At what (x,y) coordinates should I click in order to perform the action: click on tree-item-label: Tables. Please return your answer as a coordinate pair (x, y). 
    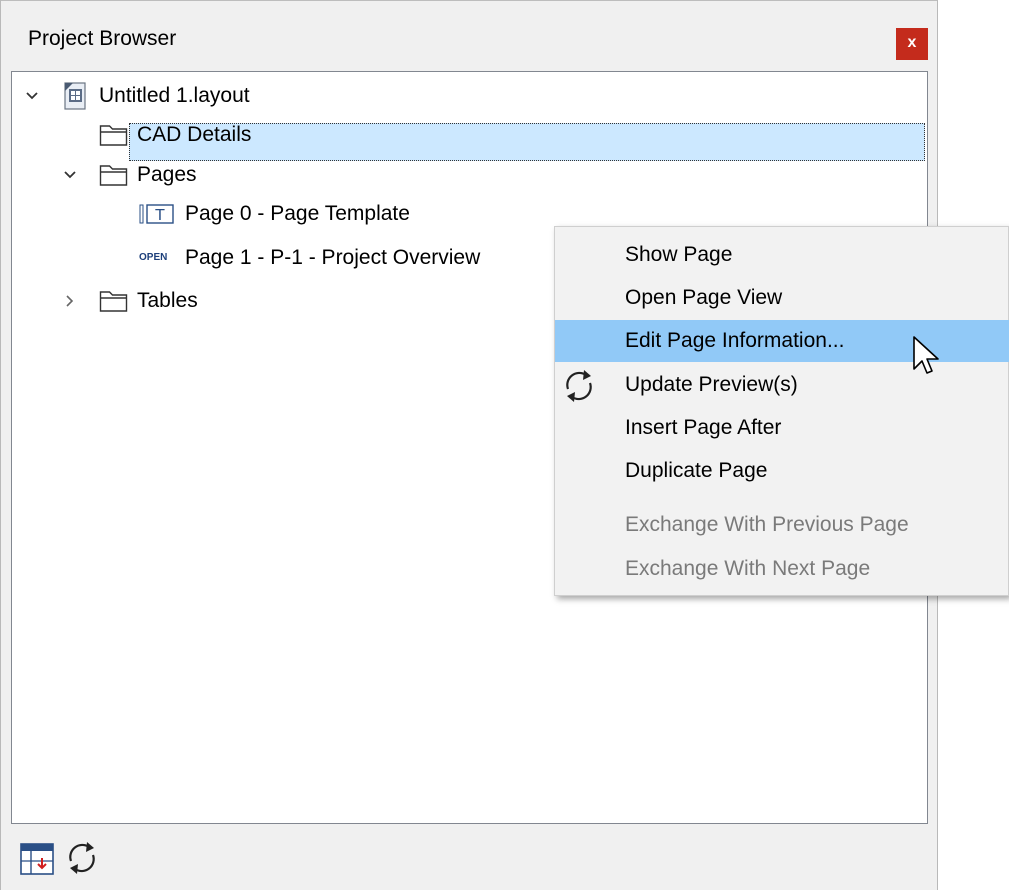
    Looking at the image, I should click on (167, 300).